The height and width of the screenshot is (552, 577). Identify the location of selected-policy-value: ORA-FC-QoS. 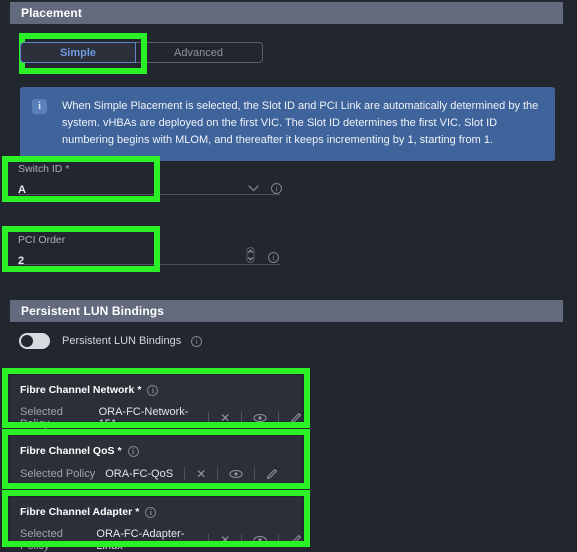
(139, 473).